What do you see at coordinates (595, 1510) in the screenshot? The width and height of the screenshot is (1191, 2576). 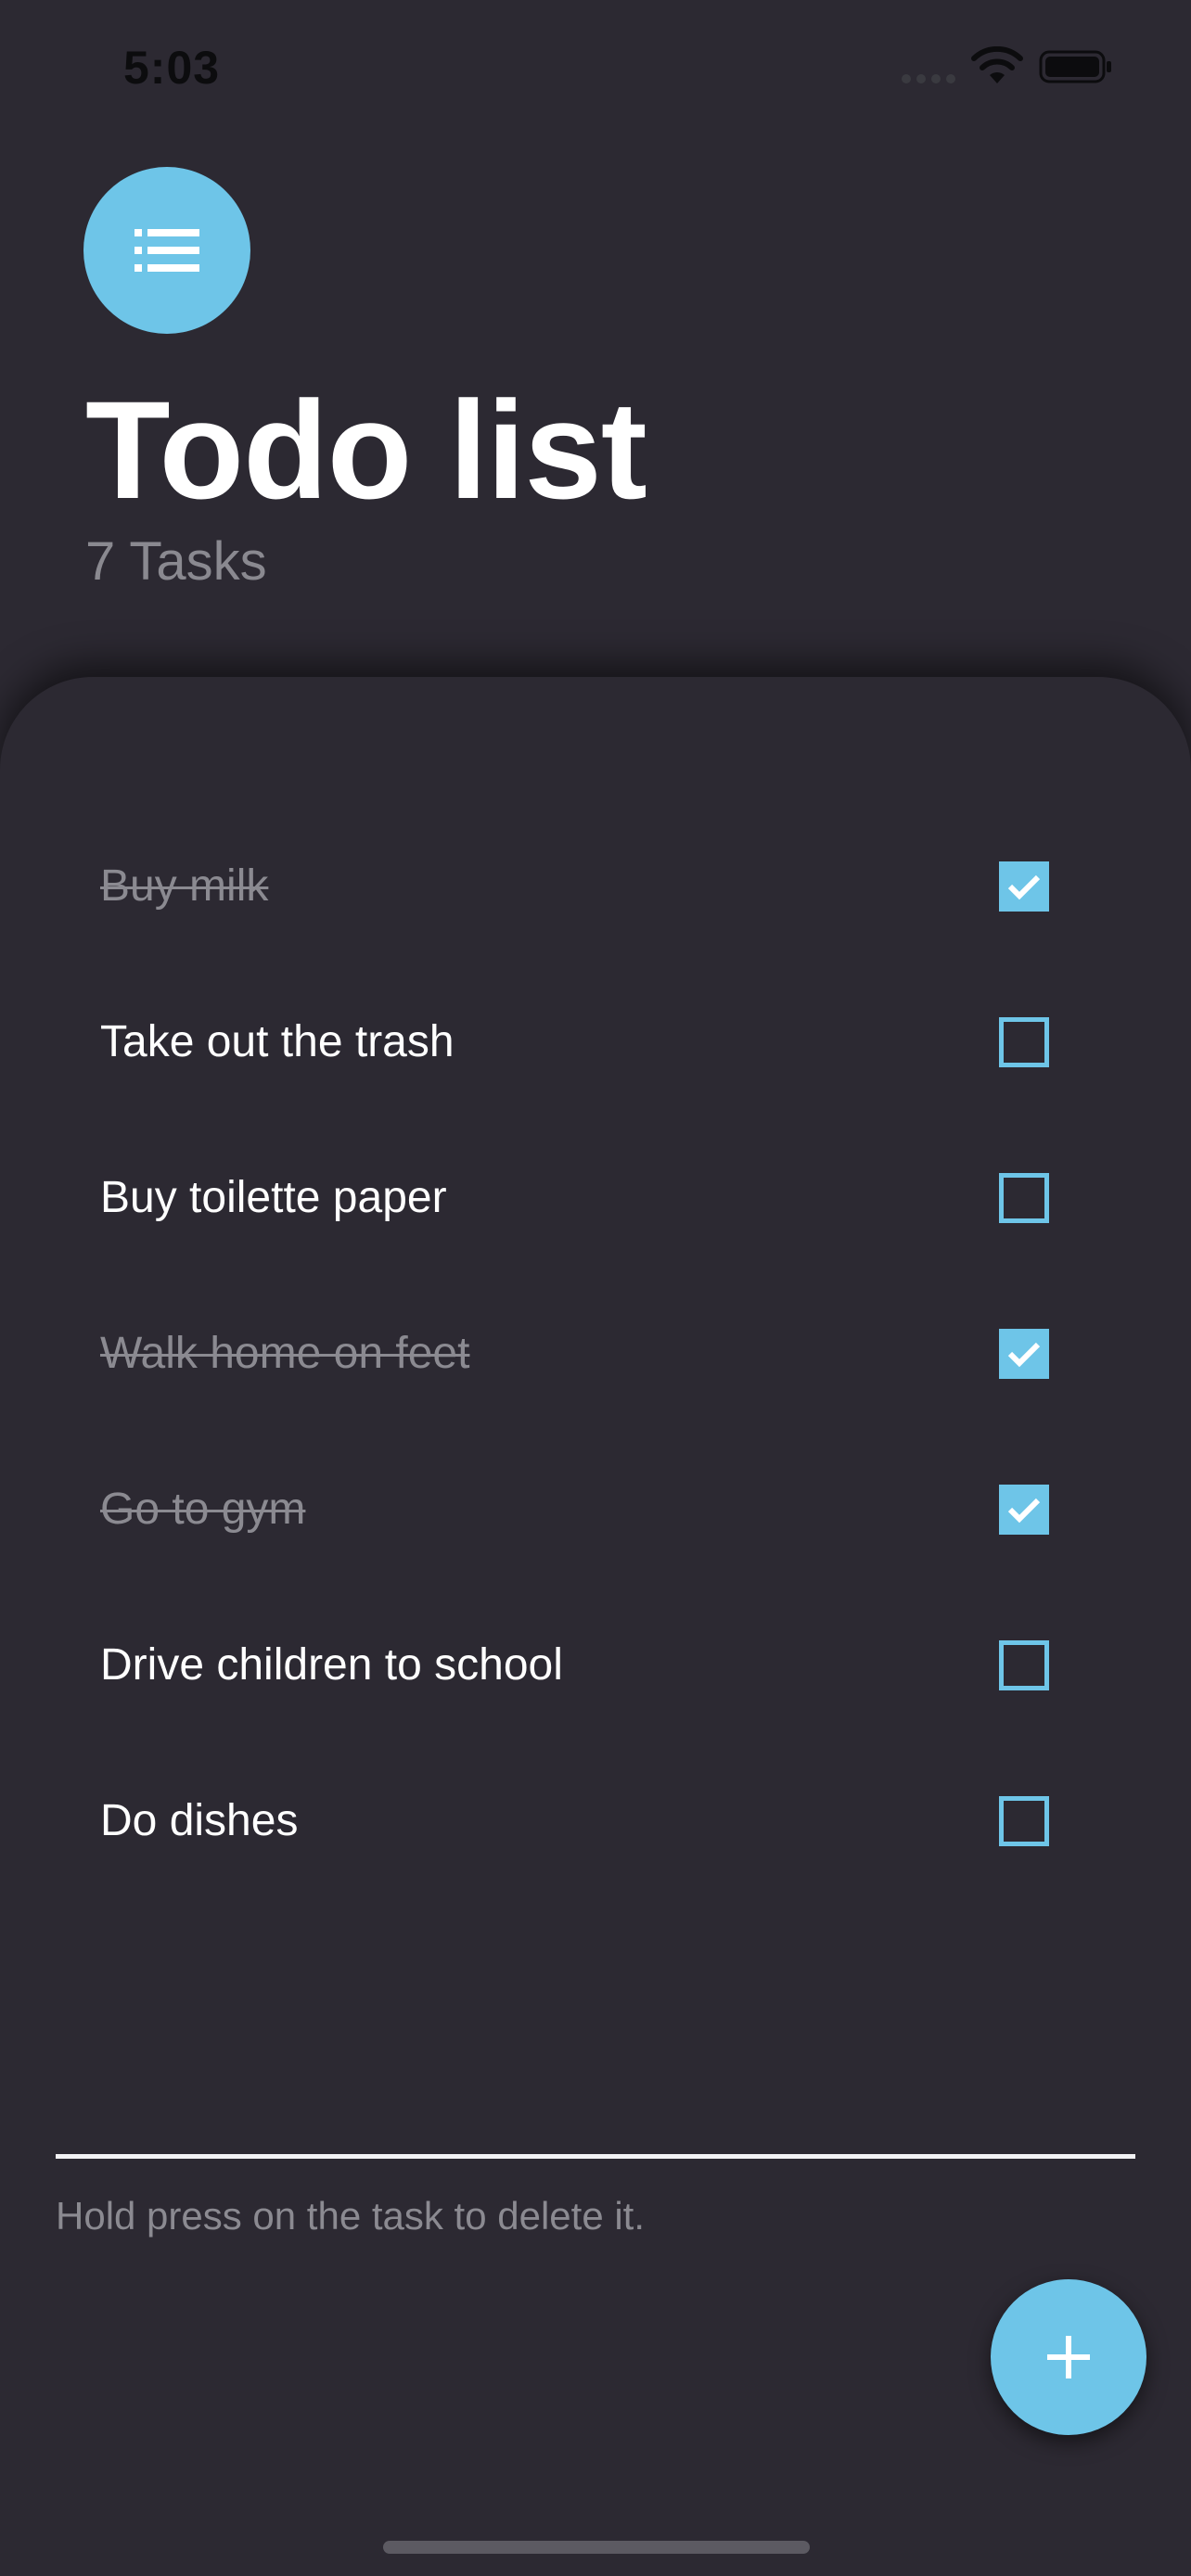 I see `task-row: Go to gym` at bounding box center [595, 1510].